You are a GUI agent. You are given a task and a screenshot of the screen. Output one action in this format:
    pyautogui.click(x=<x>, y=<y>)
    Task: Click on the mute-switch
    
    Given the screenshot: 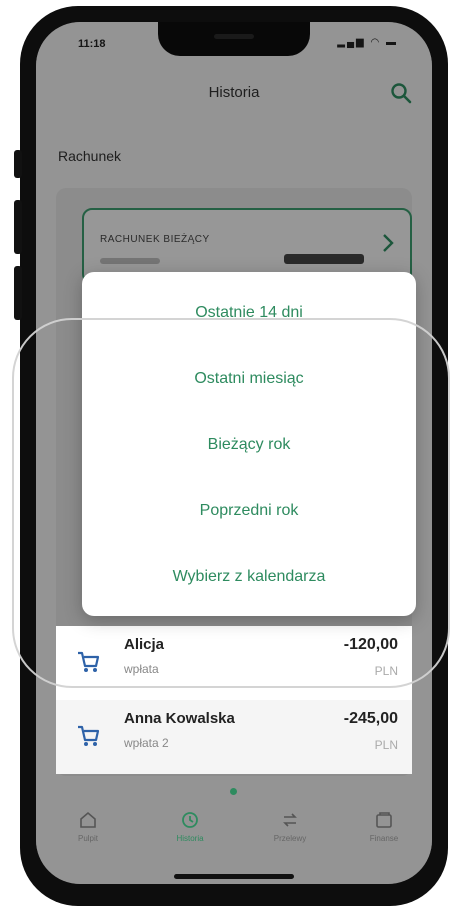 What is the action you would take?
    pyautogui.click(x=18, y=164)
    